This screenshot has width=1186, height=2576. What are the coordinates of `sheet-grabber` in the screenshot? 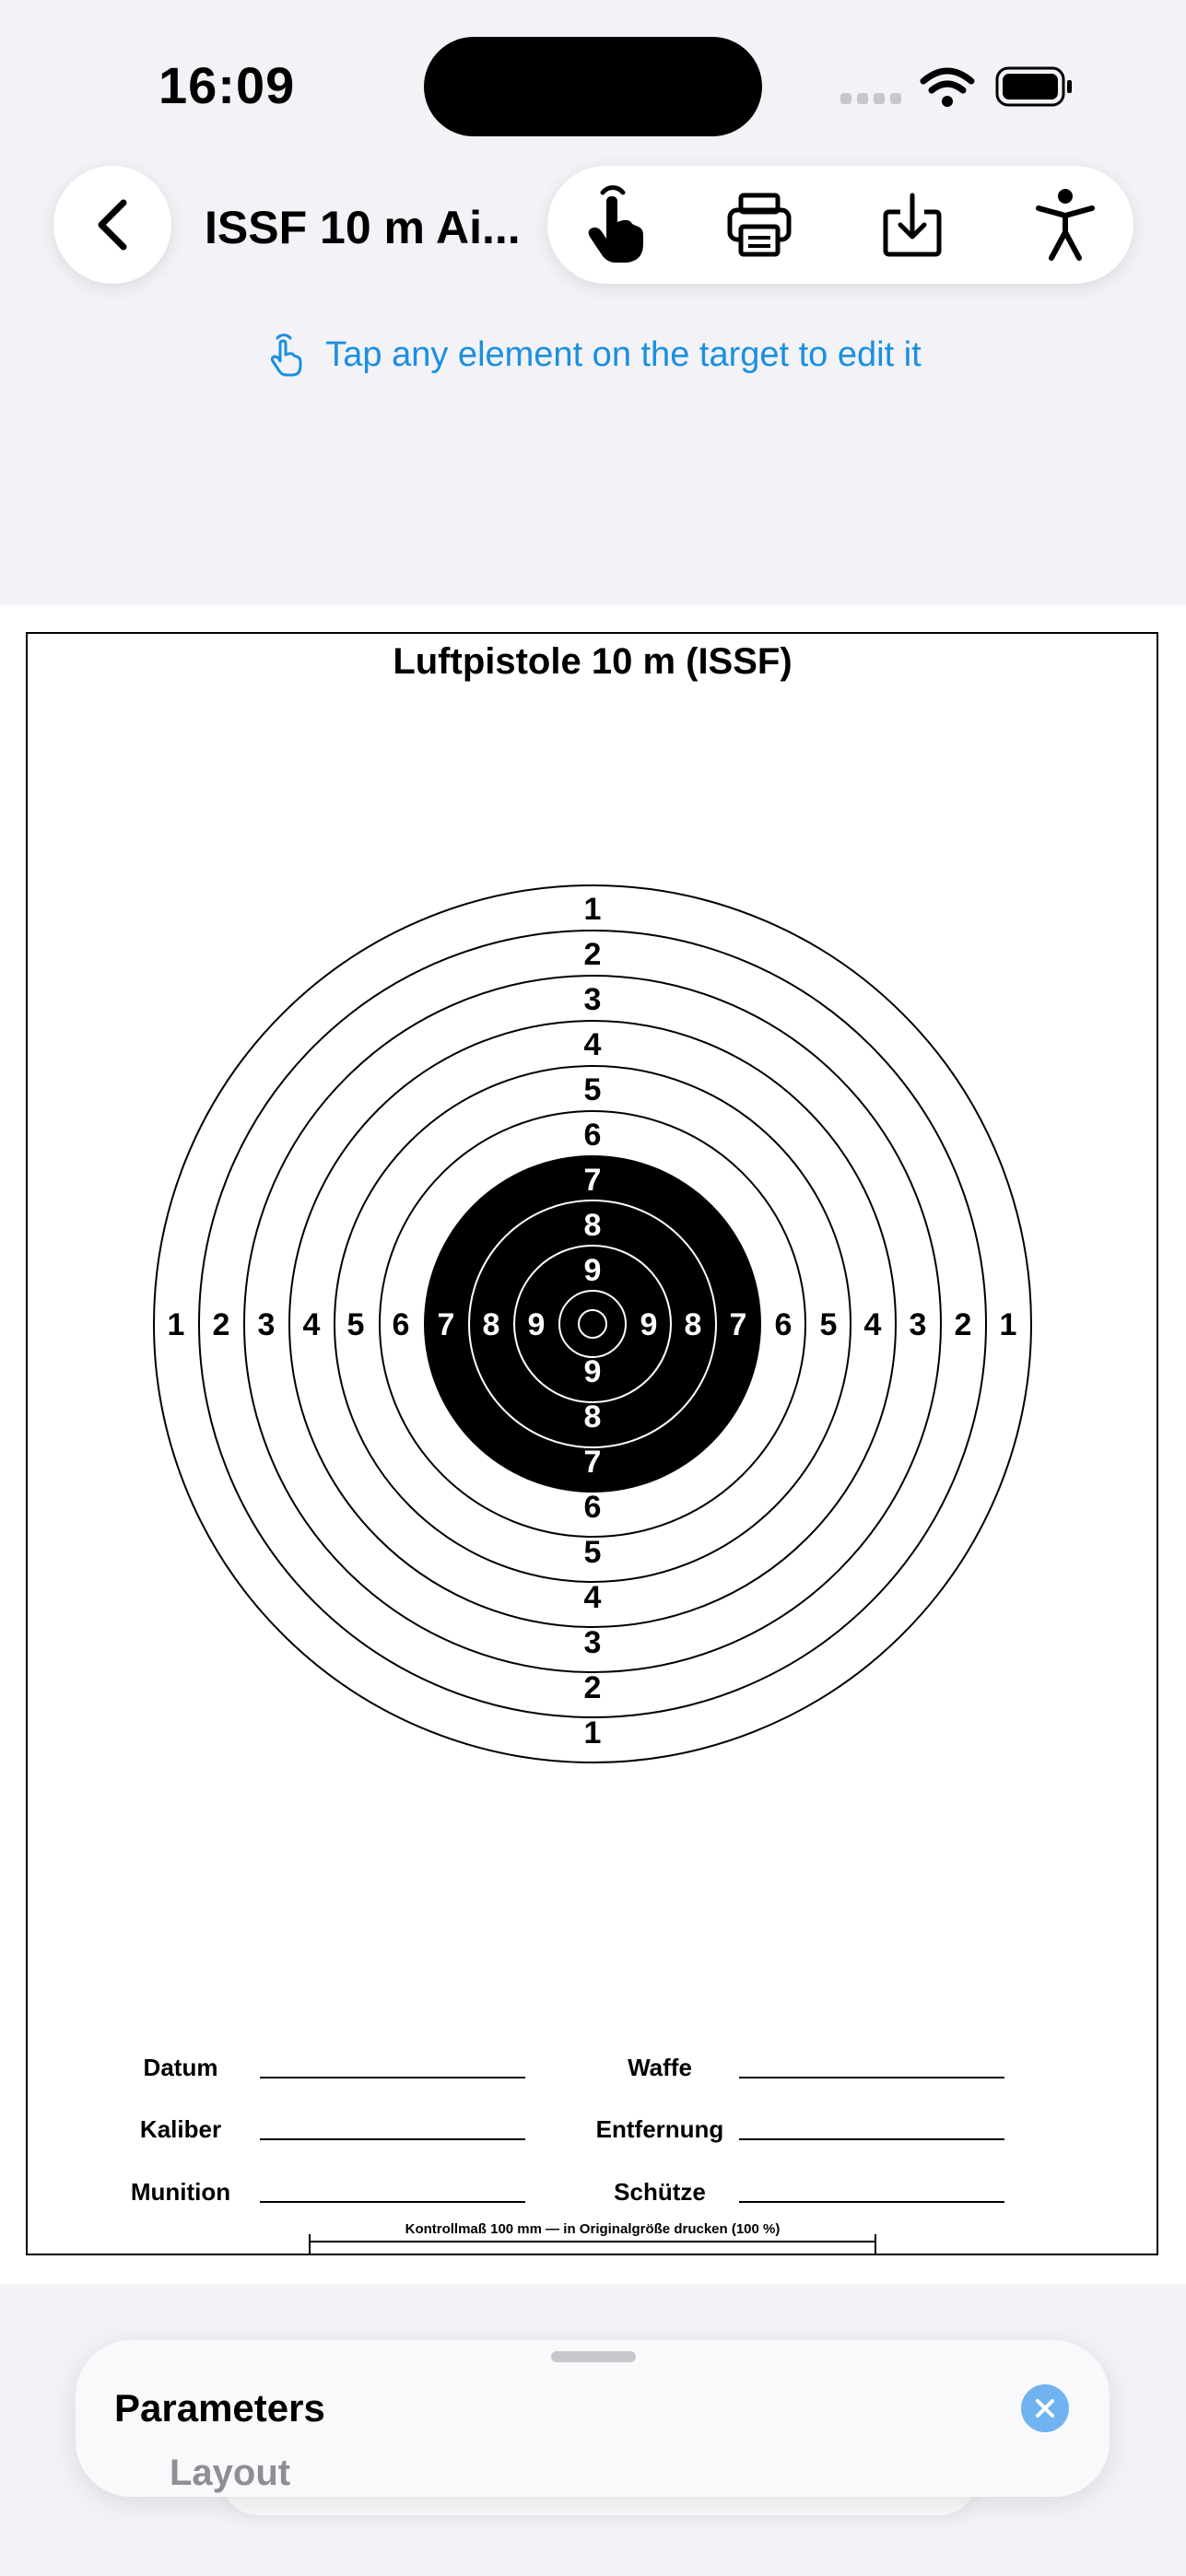 It's located at (593, 2356).